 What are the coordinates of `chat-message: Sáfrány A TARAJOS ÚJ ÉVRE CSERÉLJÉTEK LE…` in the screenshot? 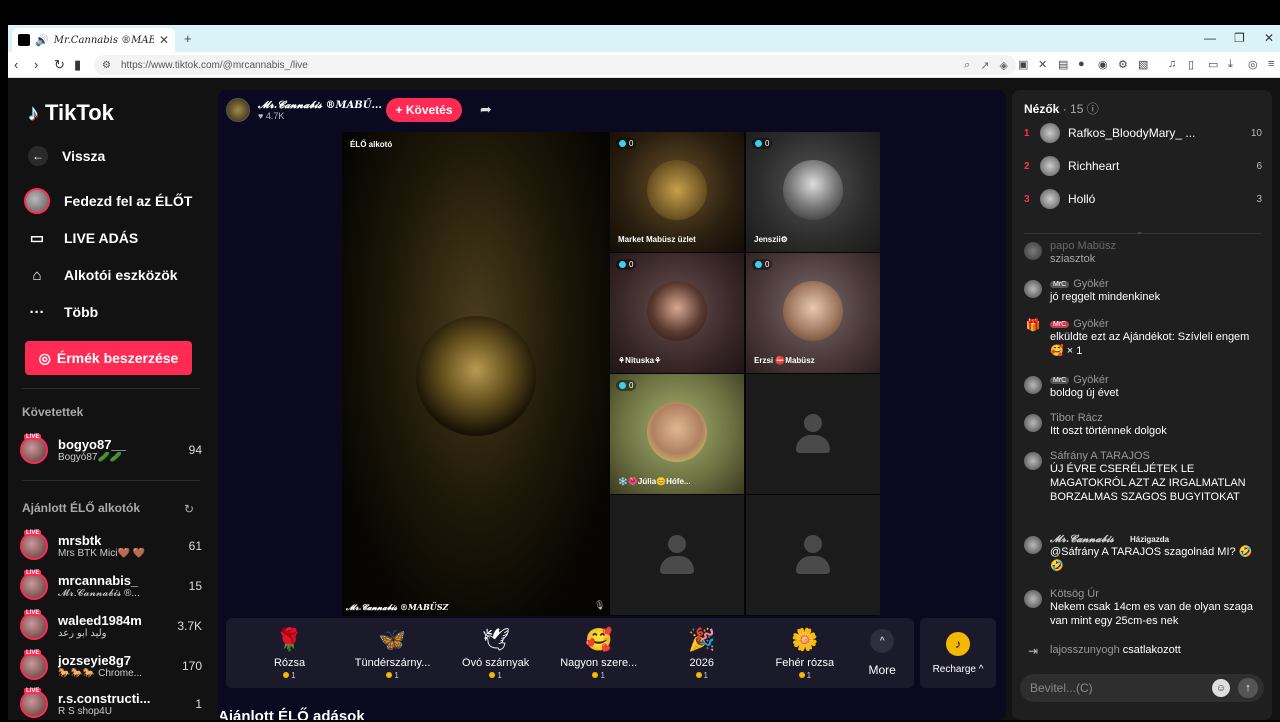 It's located at (1144, 477).